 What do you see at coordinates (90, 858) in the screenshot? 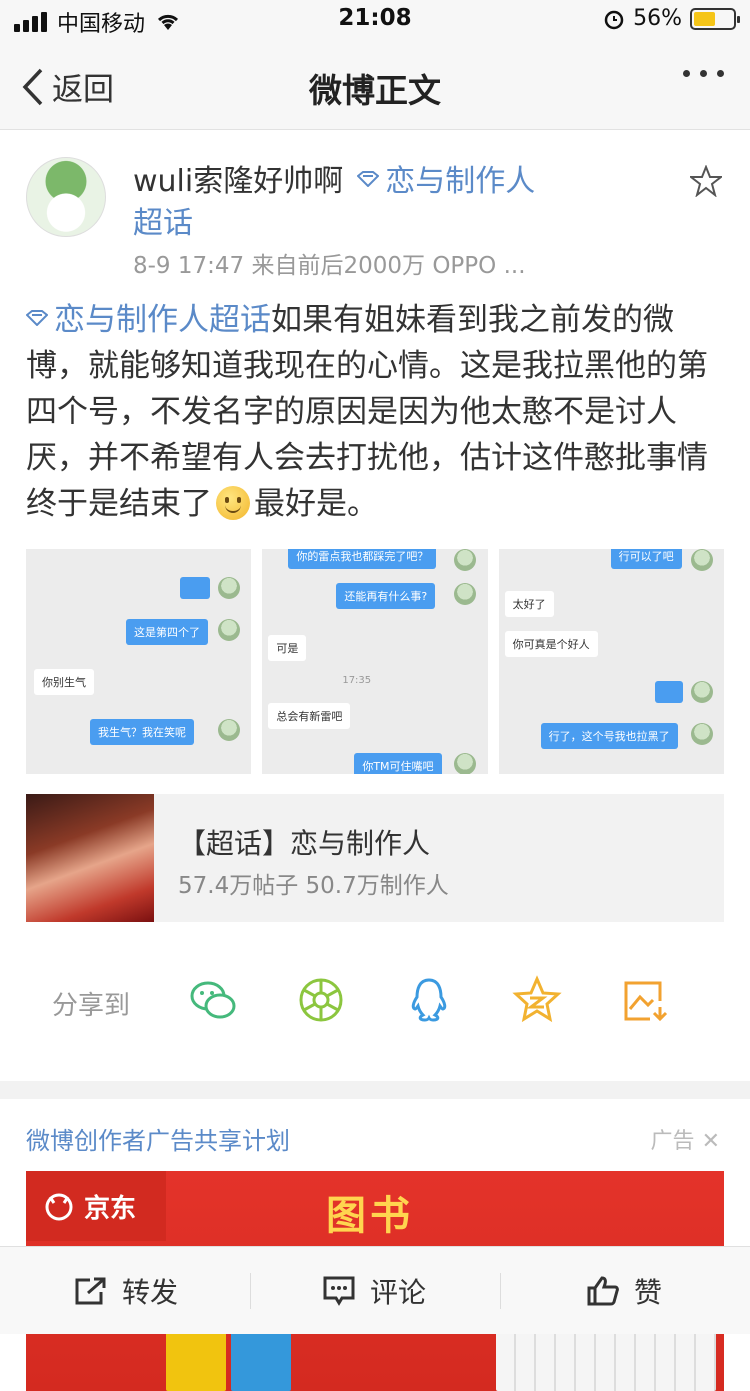
I see `topic-cover-image` at bounding box center [90, 858].